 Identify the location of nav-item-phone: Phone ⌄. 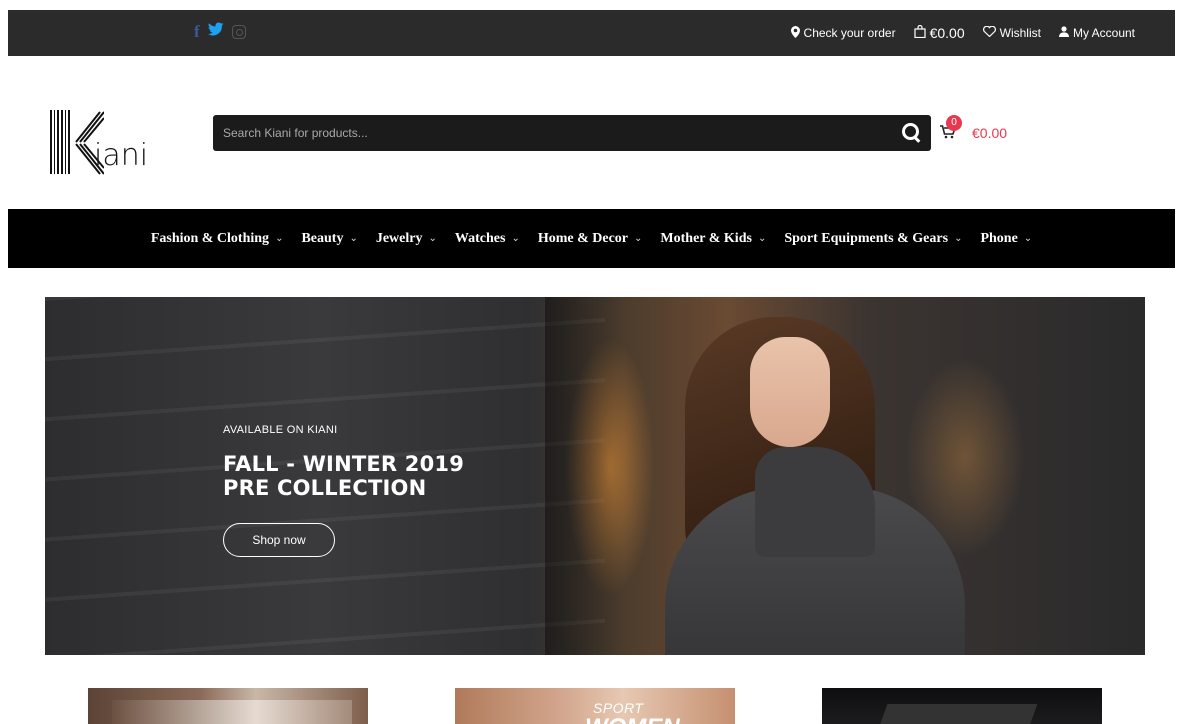
(1006, 239).